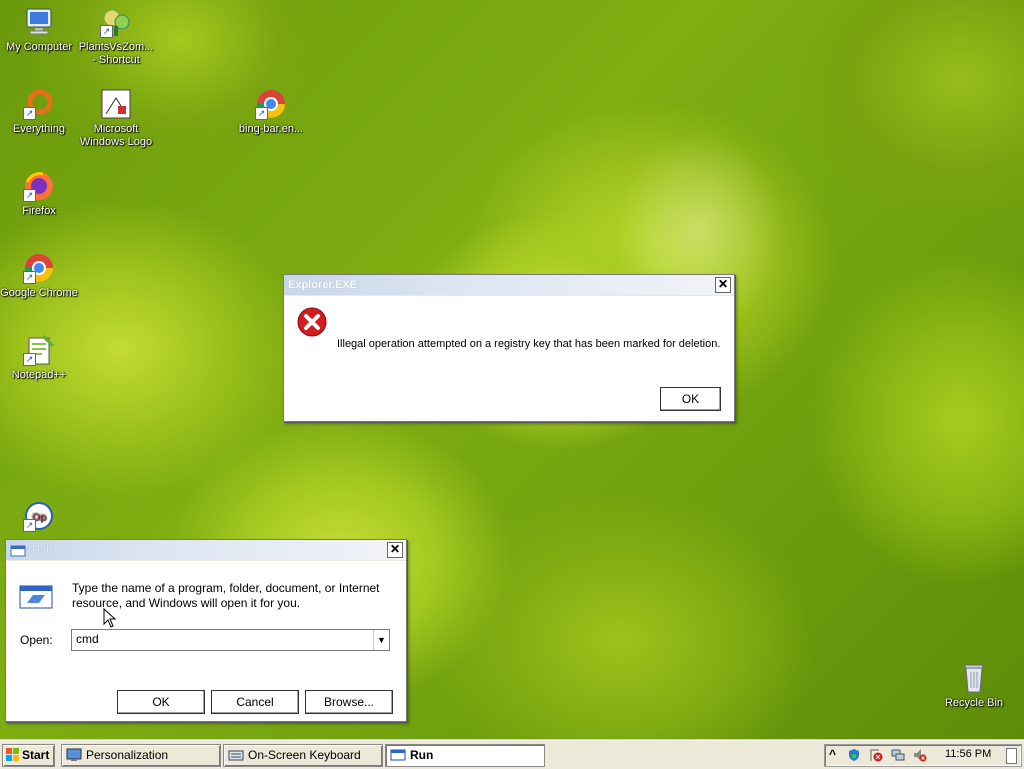 The height and width of the screenshot is (769, 1024). What do you see at coordinates (13, 755) in the screenshot?
I see `windows-flag-icon` at bounding box center [13, 755].